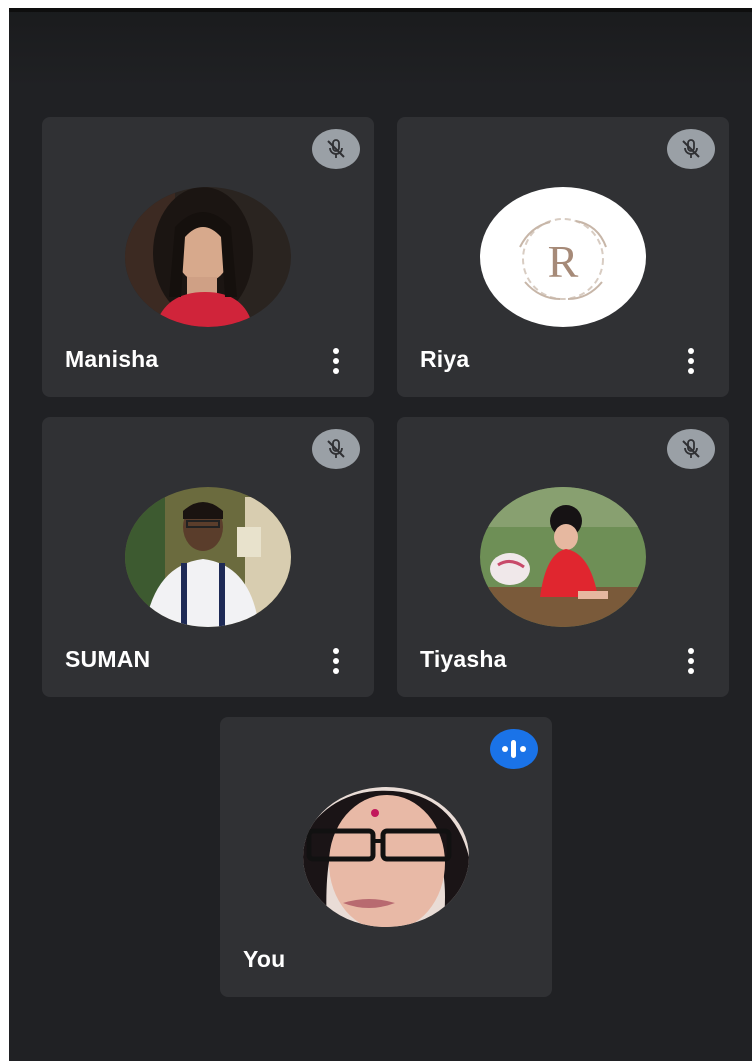  I want to click on participant-tile-suman: SUMAN, so click(208, 557).